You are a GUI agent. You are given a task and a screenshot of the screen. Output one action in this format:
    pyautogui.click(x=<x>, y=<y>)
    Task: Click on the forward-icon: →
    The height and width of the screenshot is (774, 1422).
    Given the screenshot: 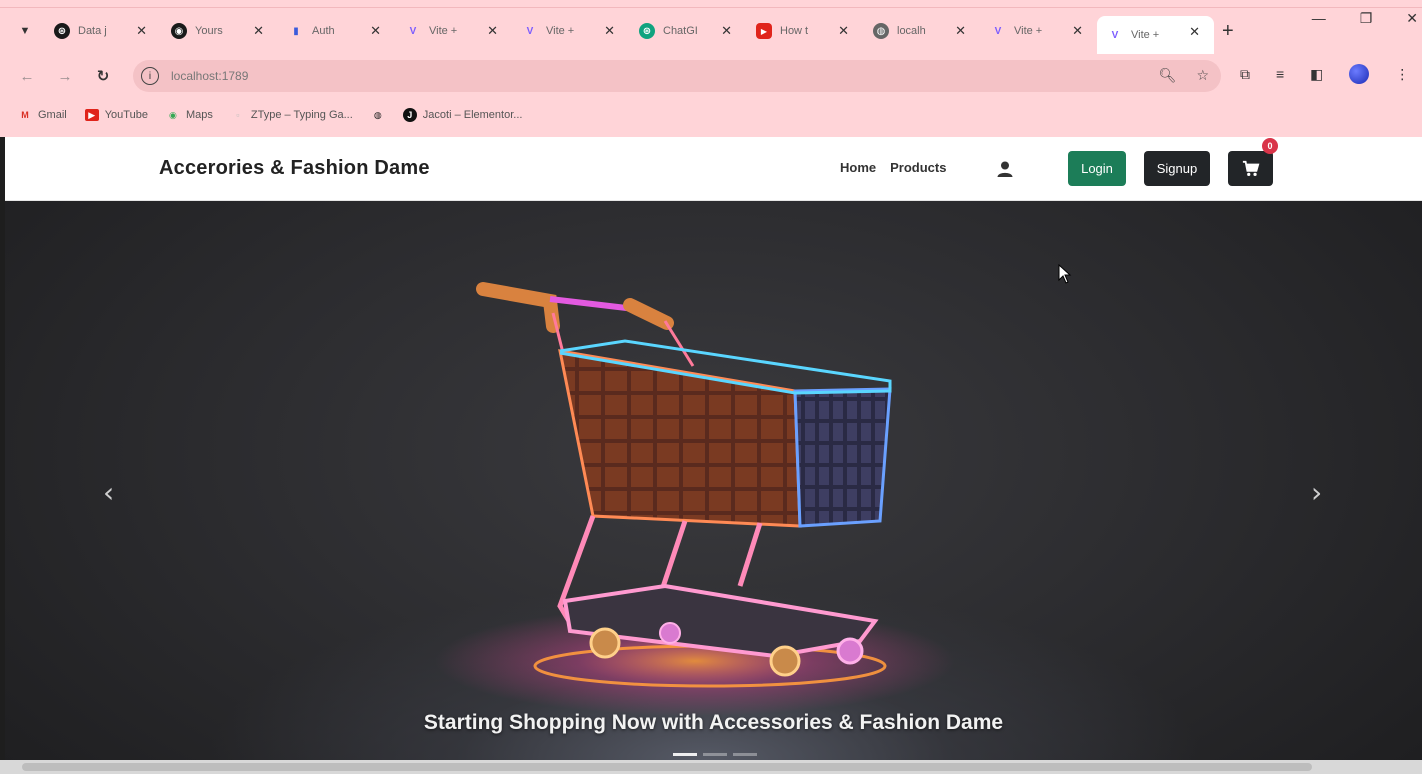 What is the action you would take?
    pyautogui.click(x=65, y=76)
    